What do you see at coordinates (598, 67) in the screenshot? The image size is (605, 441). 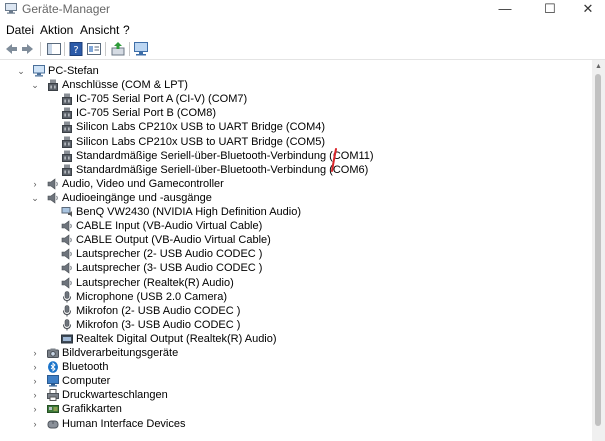 I see `scroll-up-arrow: ▲` at bounding box center [598, 67].